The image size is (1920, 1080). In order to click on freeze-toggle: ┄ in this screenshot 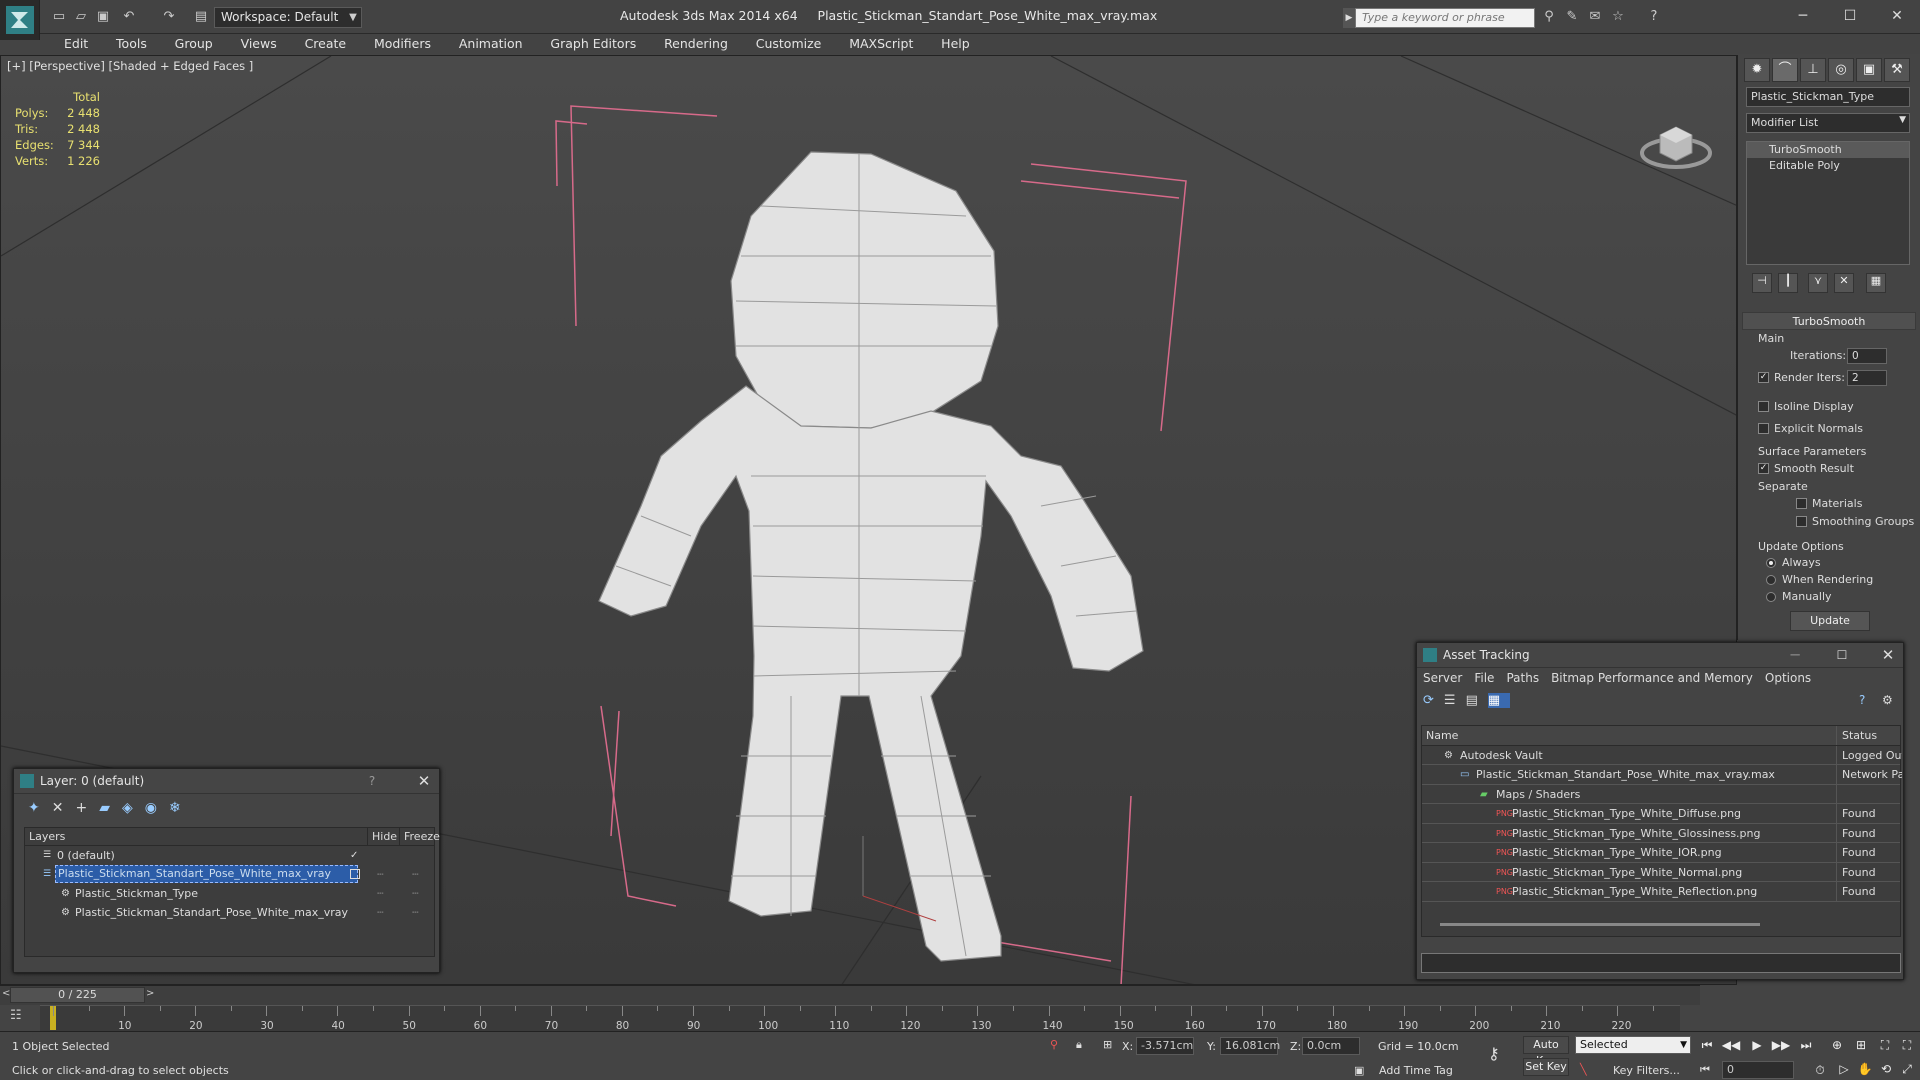, I will do `click(415, 874)`.